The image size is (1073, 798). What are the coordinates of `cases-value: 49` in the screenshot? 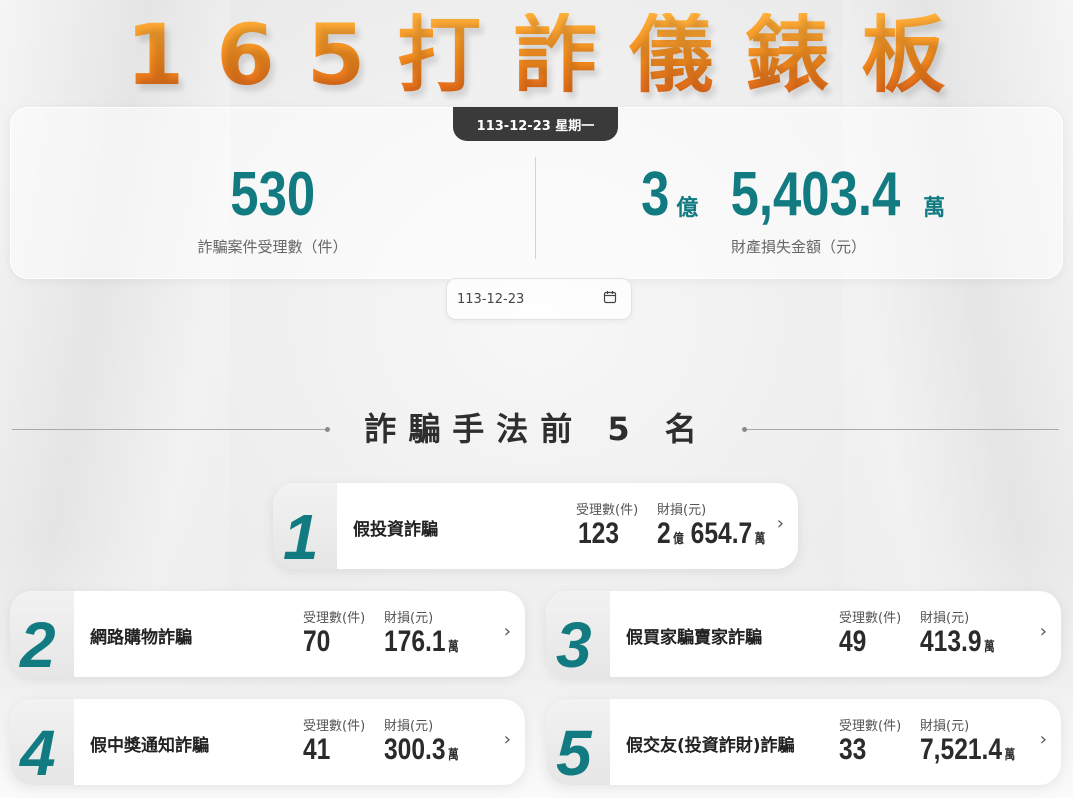 It's located at (853, 641).